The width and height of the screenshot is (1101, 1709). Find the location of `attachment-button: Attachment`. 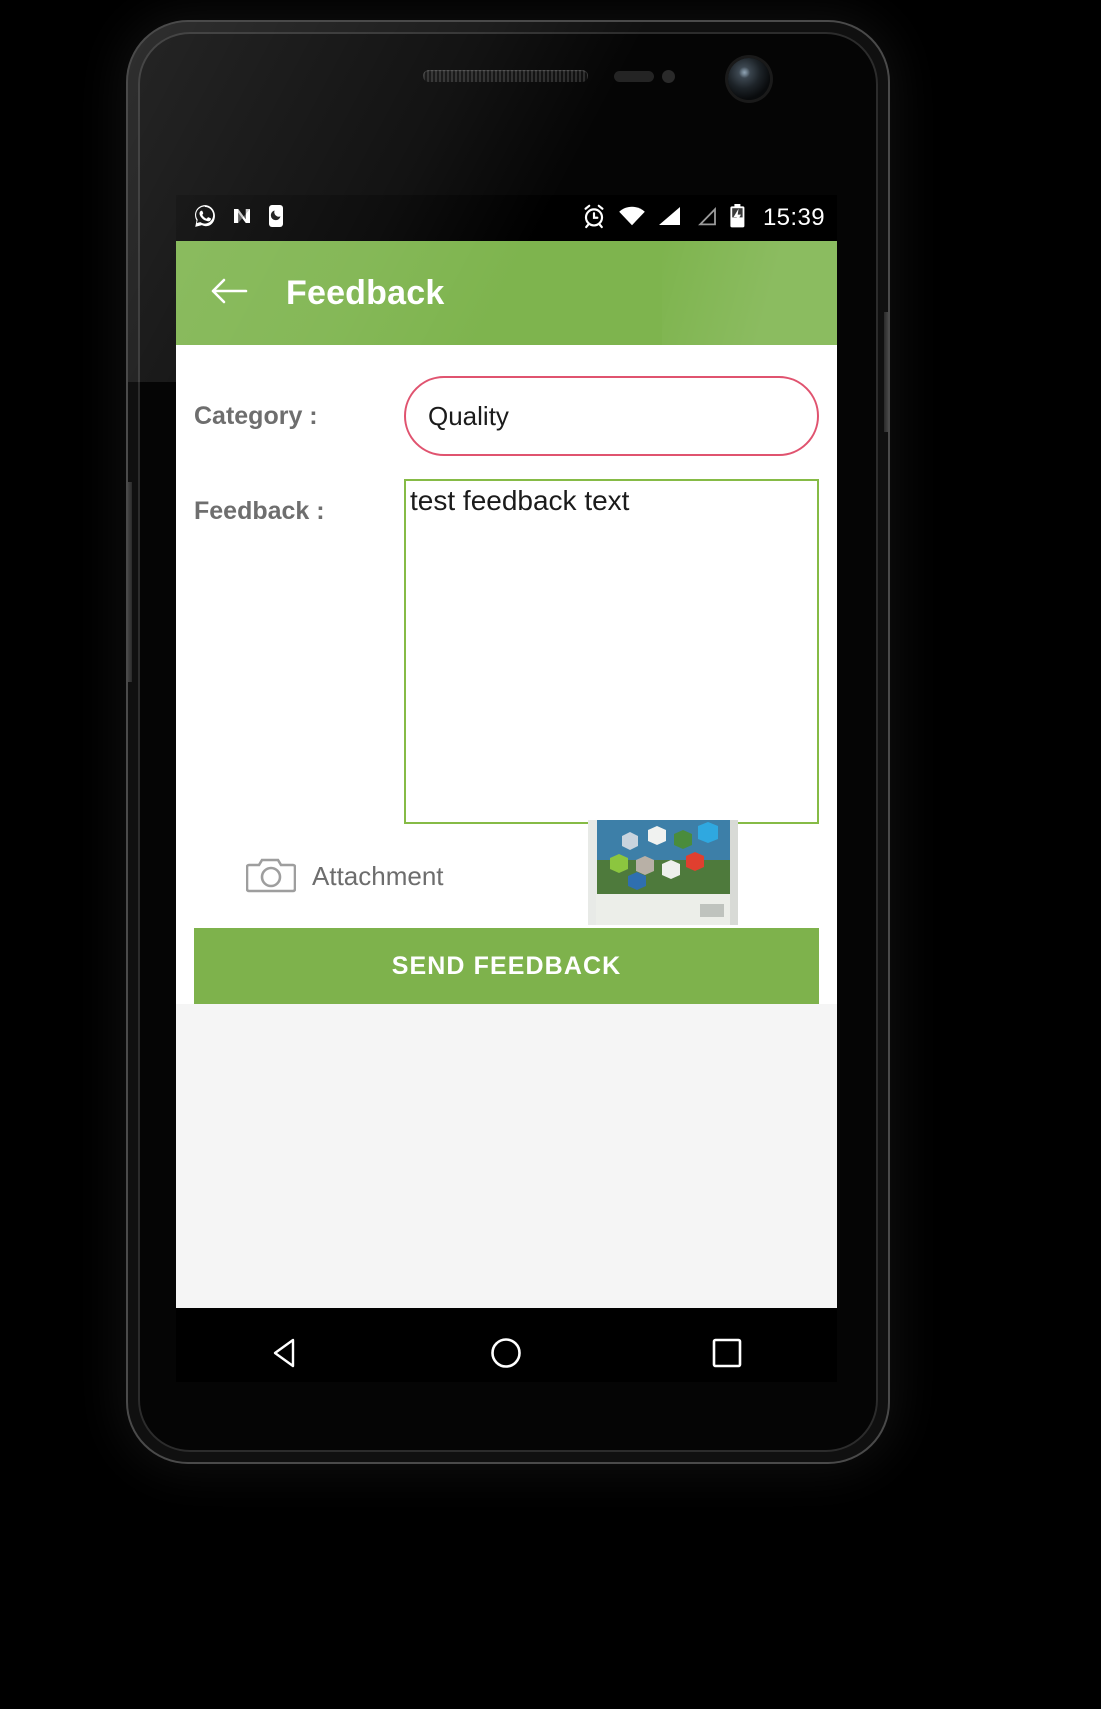

attachment-button: Attachment is located at coordinates (344, 876).